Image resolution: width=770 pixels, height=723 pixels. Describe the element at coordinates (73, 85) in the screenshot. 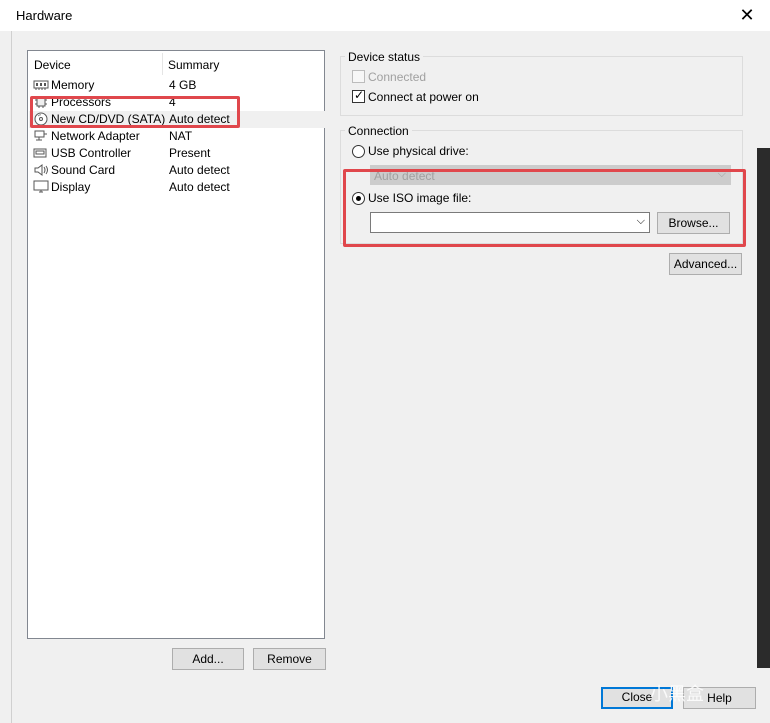

I see `device-name: Memory` at that location.